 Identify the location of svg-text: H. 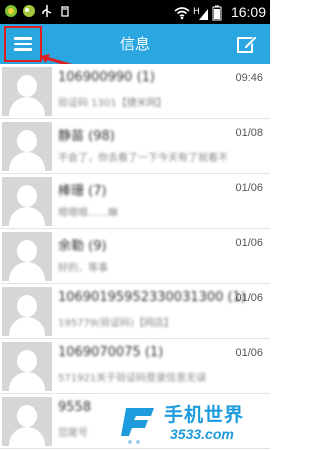
(196, 12).